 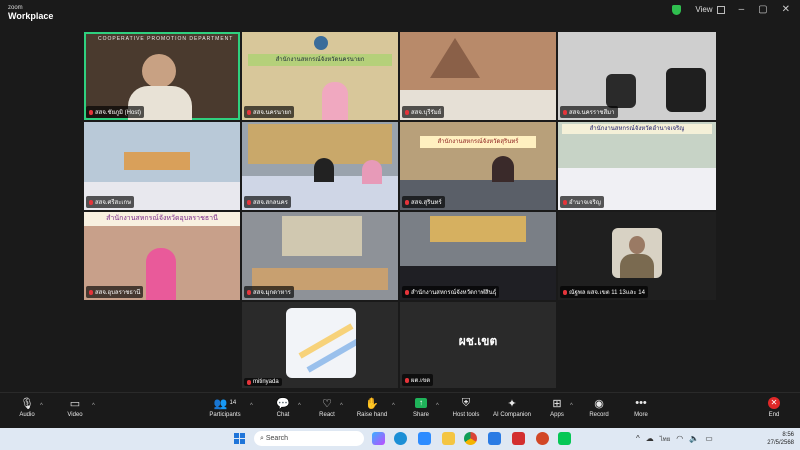 I want to click on chat-options-chevron-icon: ^, so click(x=299, y=406).